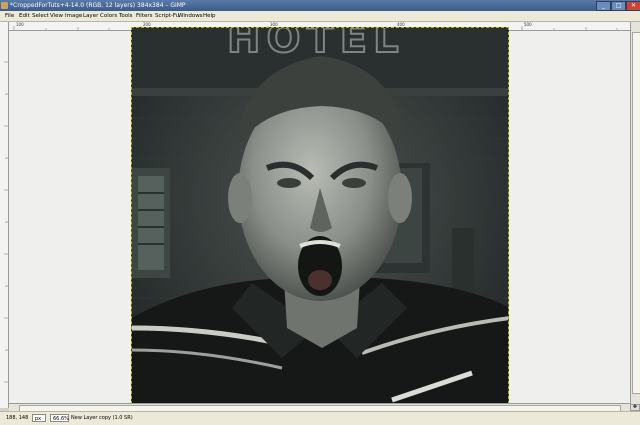 This screenshot has width=640, height=425. I want to click on vertical-ruler, so click(4, 215).